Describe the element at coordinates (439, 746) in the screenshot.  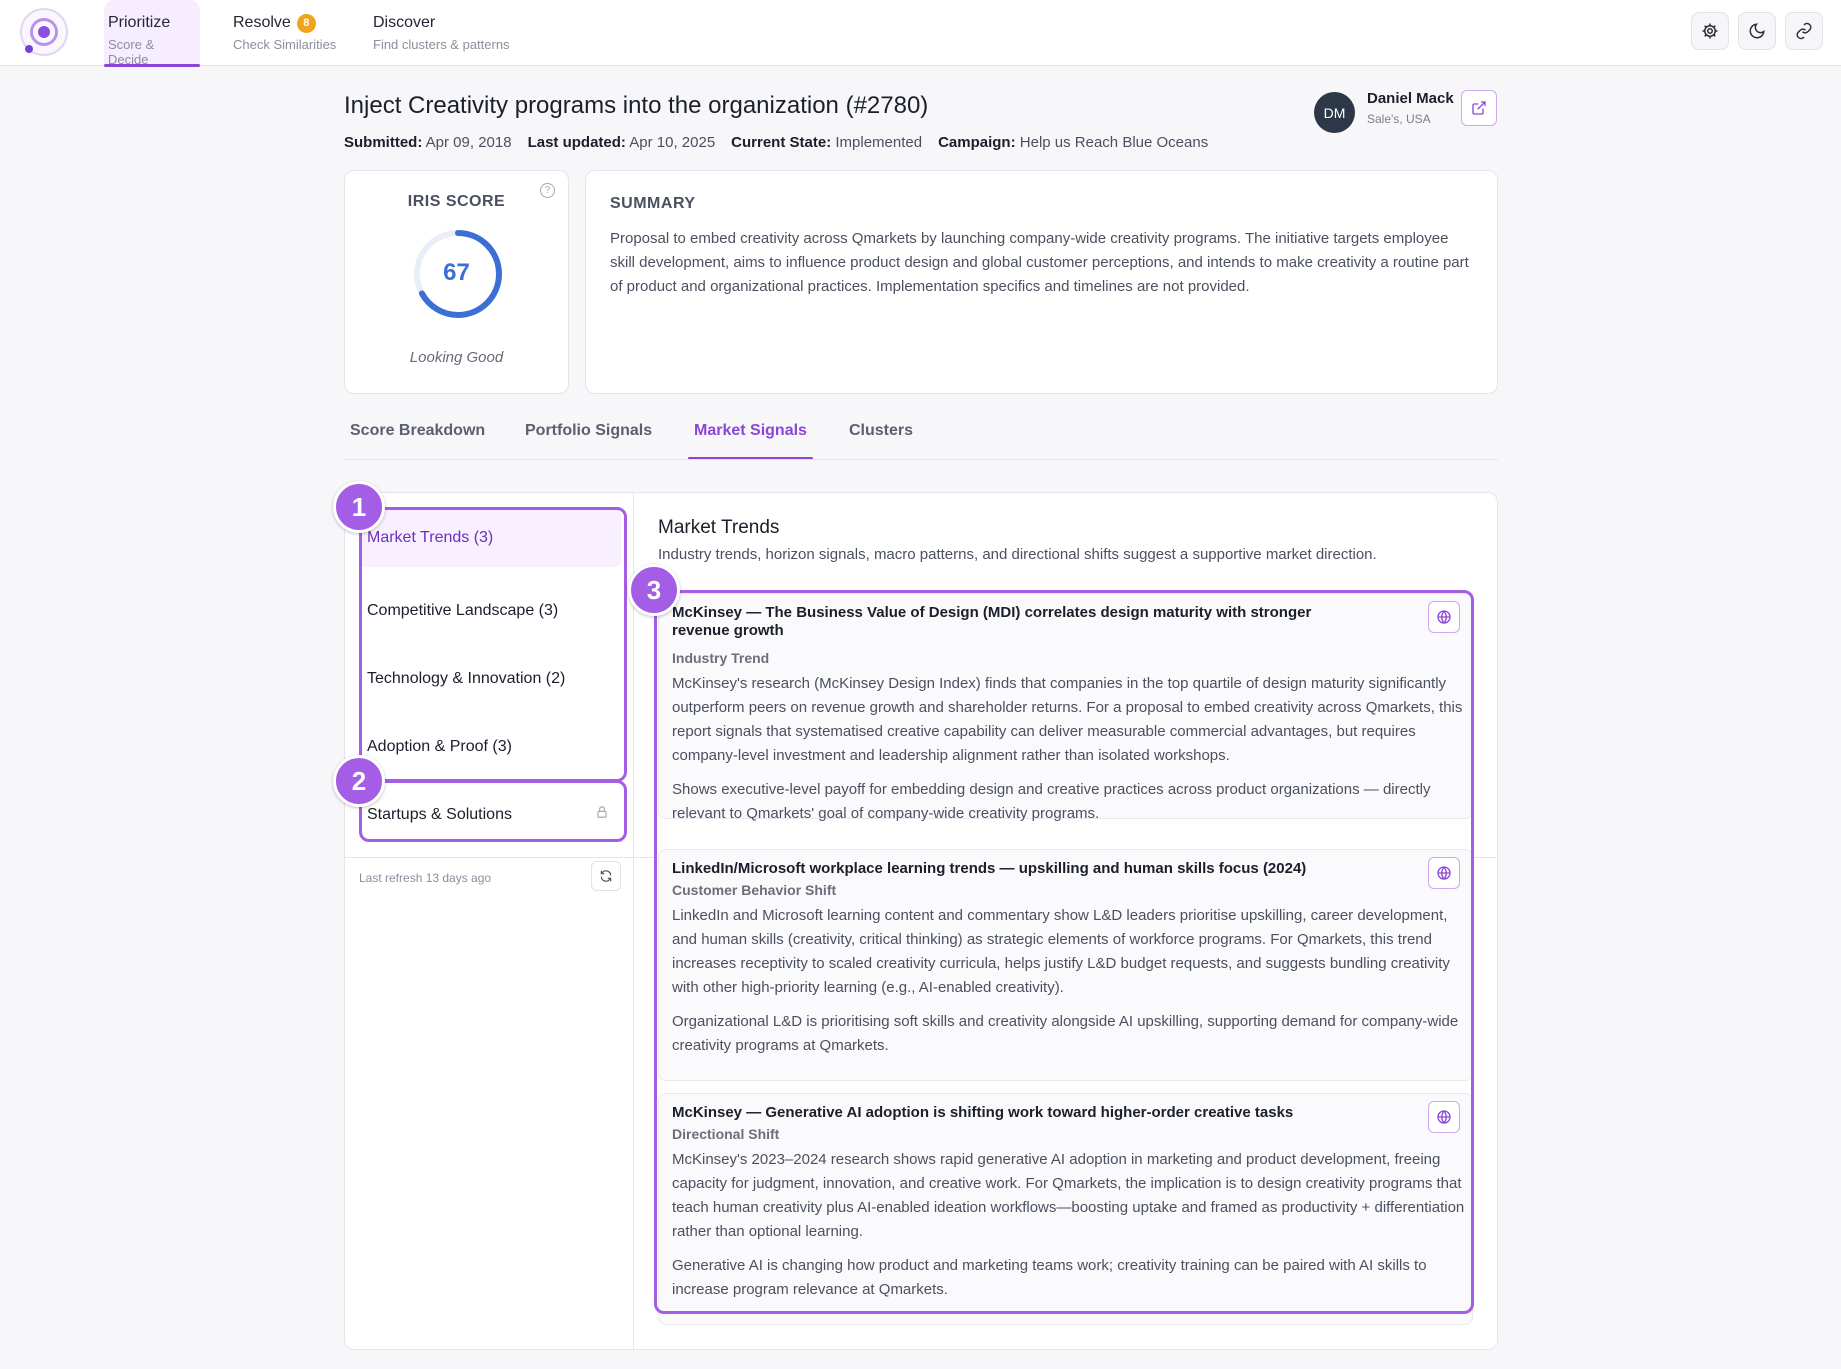
I see `category-label: Adoption & Proof (3)` at that location.